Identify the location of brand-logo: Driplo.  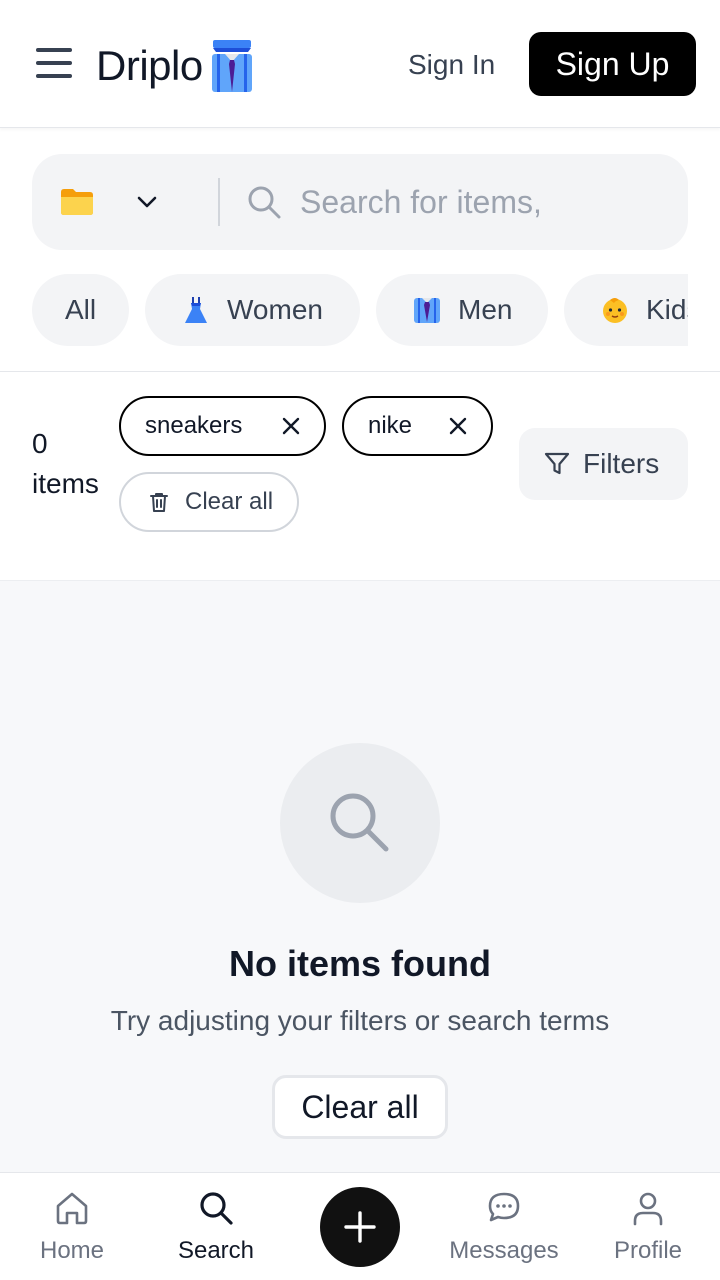
(175, 66).